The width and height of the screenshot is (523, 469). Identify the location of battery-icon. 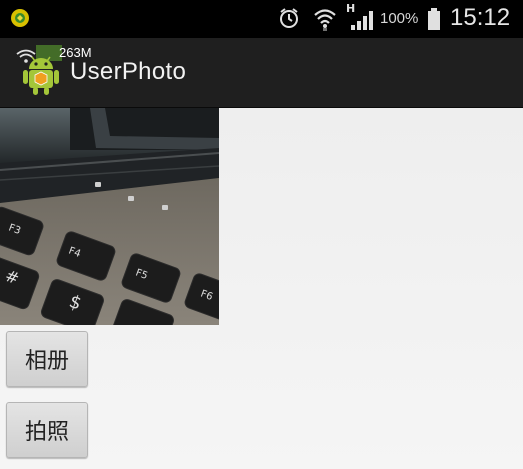
(434, 19).